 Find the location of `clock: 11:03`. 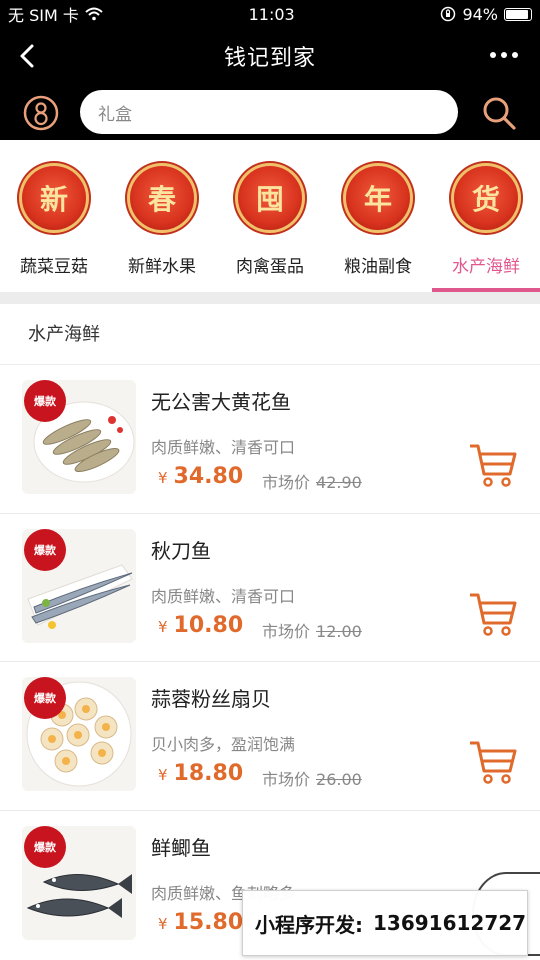

clock: 11:03 is located at coordinates (271, 14).